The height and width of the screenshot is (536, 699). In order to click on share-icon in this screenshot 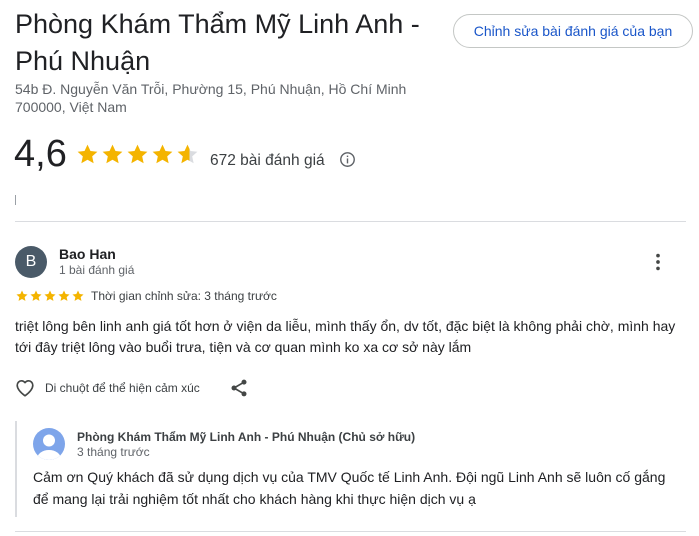, I will do `click(239, 388)`.